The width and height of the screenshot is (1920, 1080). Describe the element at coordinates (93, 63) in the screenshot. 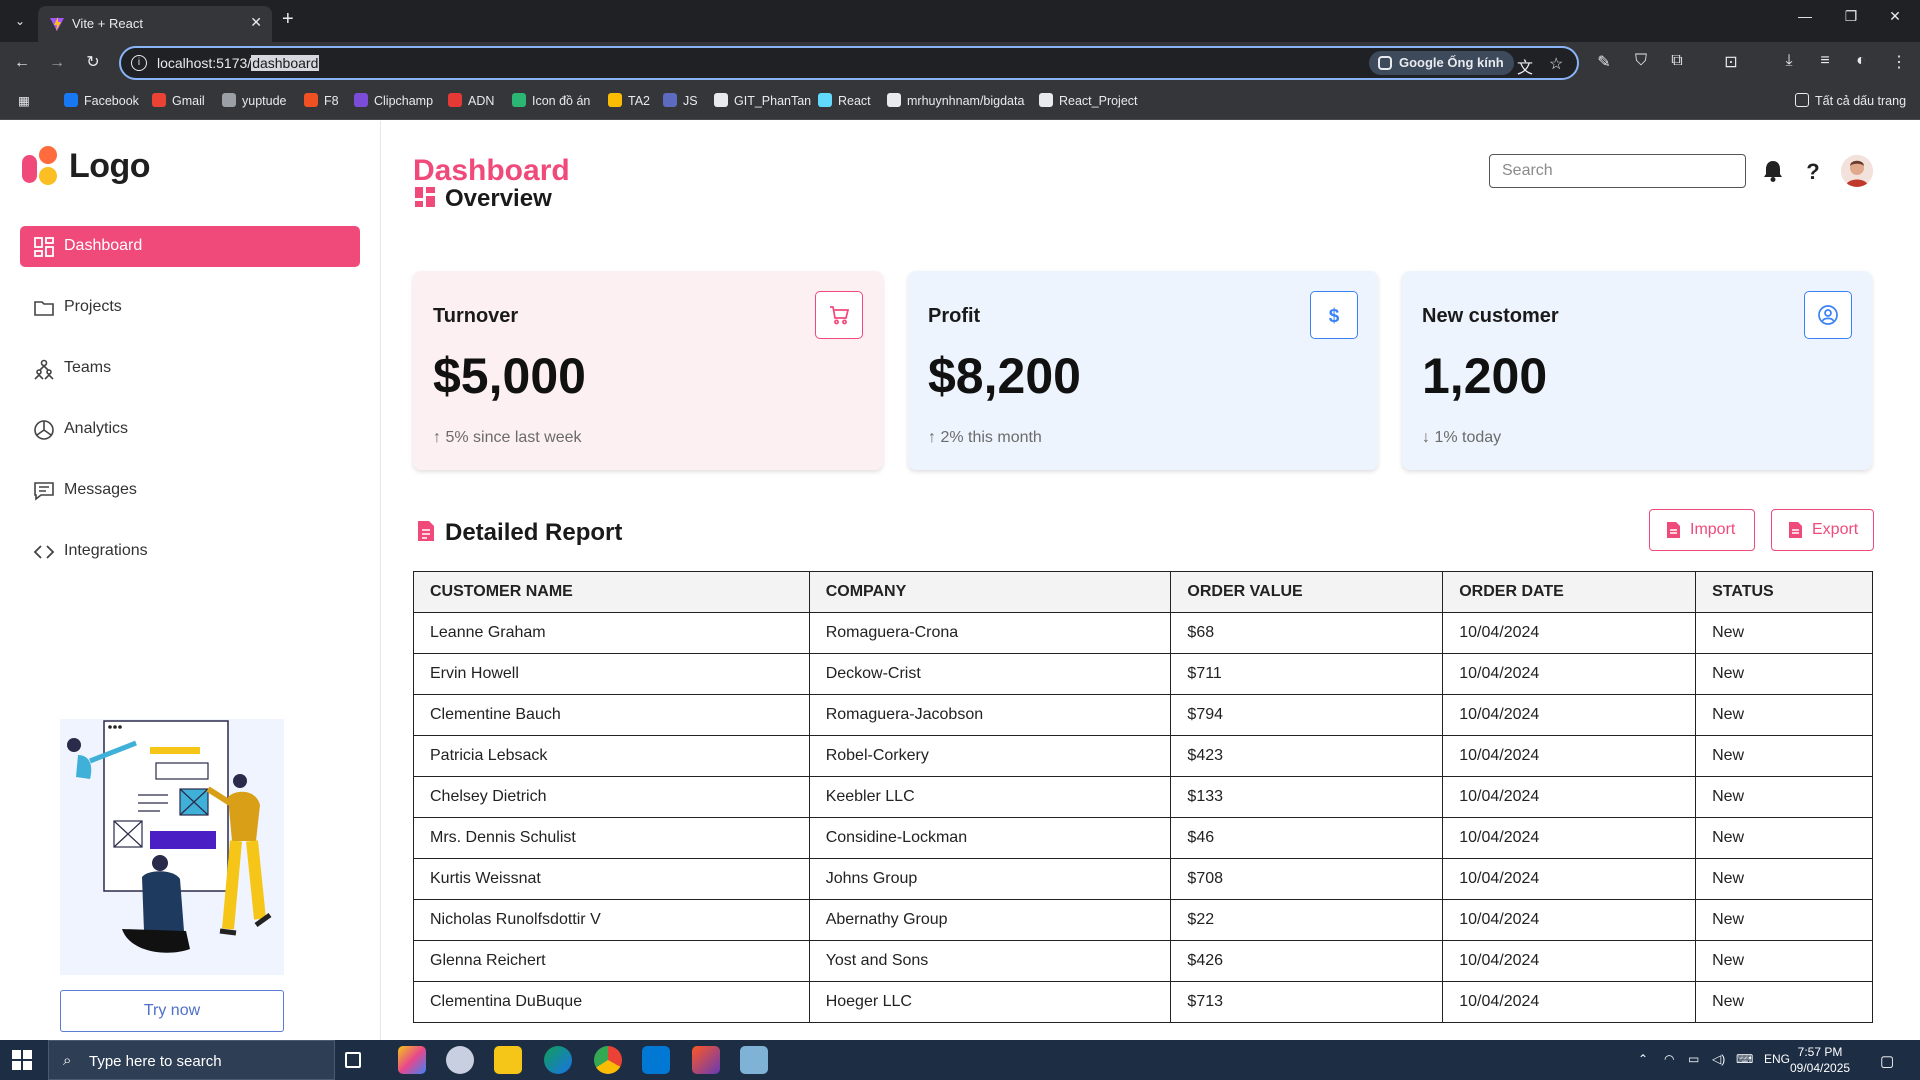

I see `reload-icon: ↻` at that location.